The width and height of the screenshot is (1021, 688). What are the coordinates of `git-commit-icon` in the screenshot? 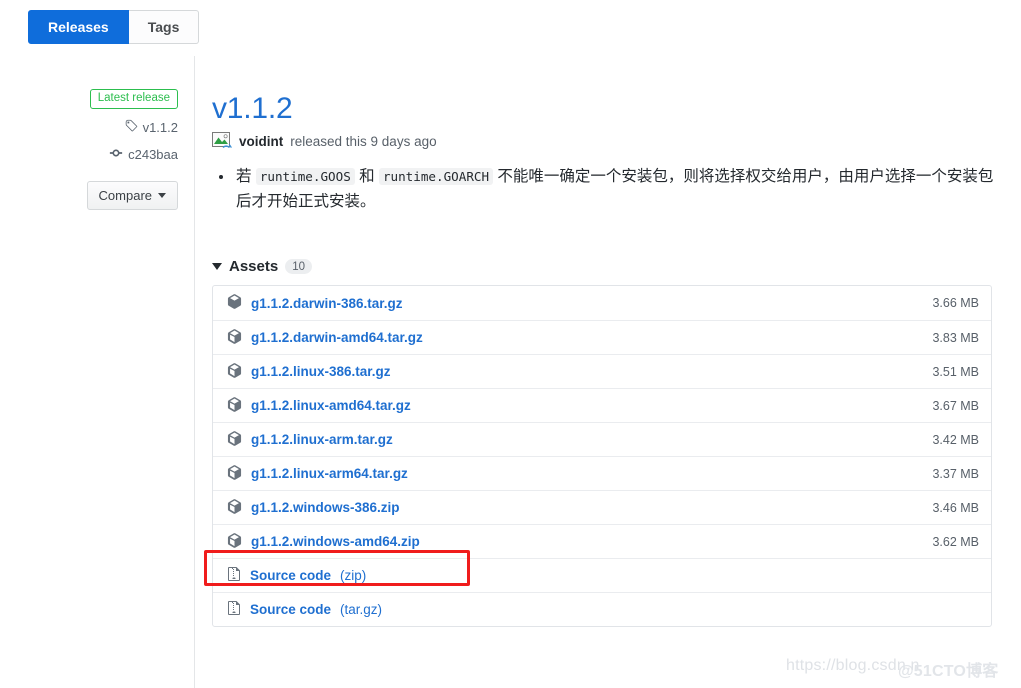 It's located at (116, 154).